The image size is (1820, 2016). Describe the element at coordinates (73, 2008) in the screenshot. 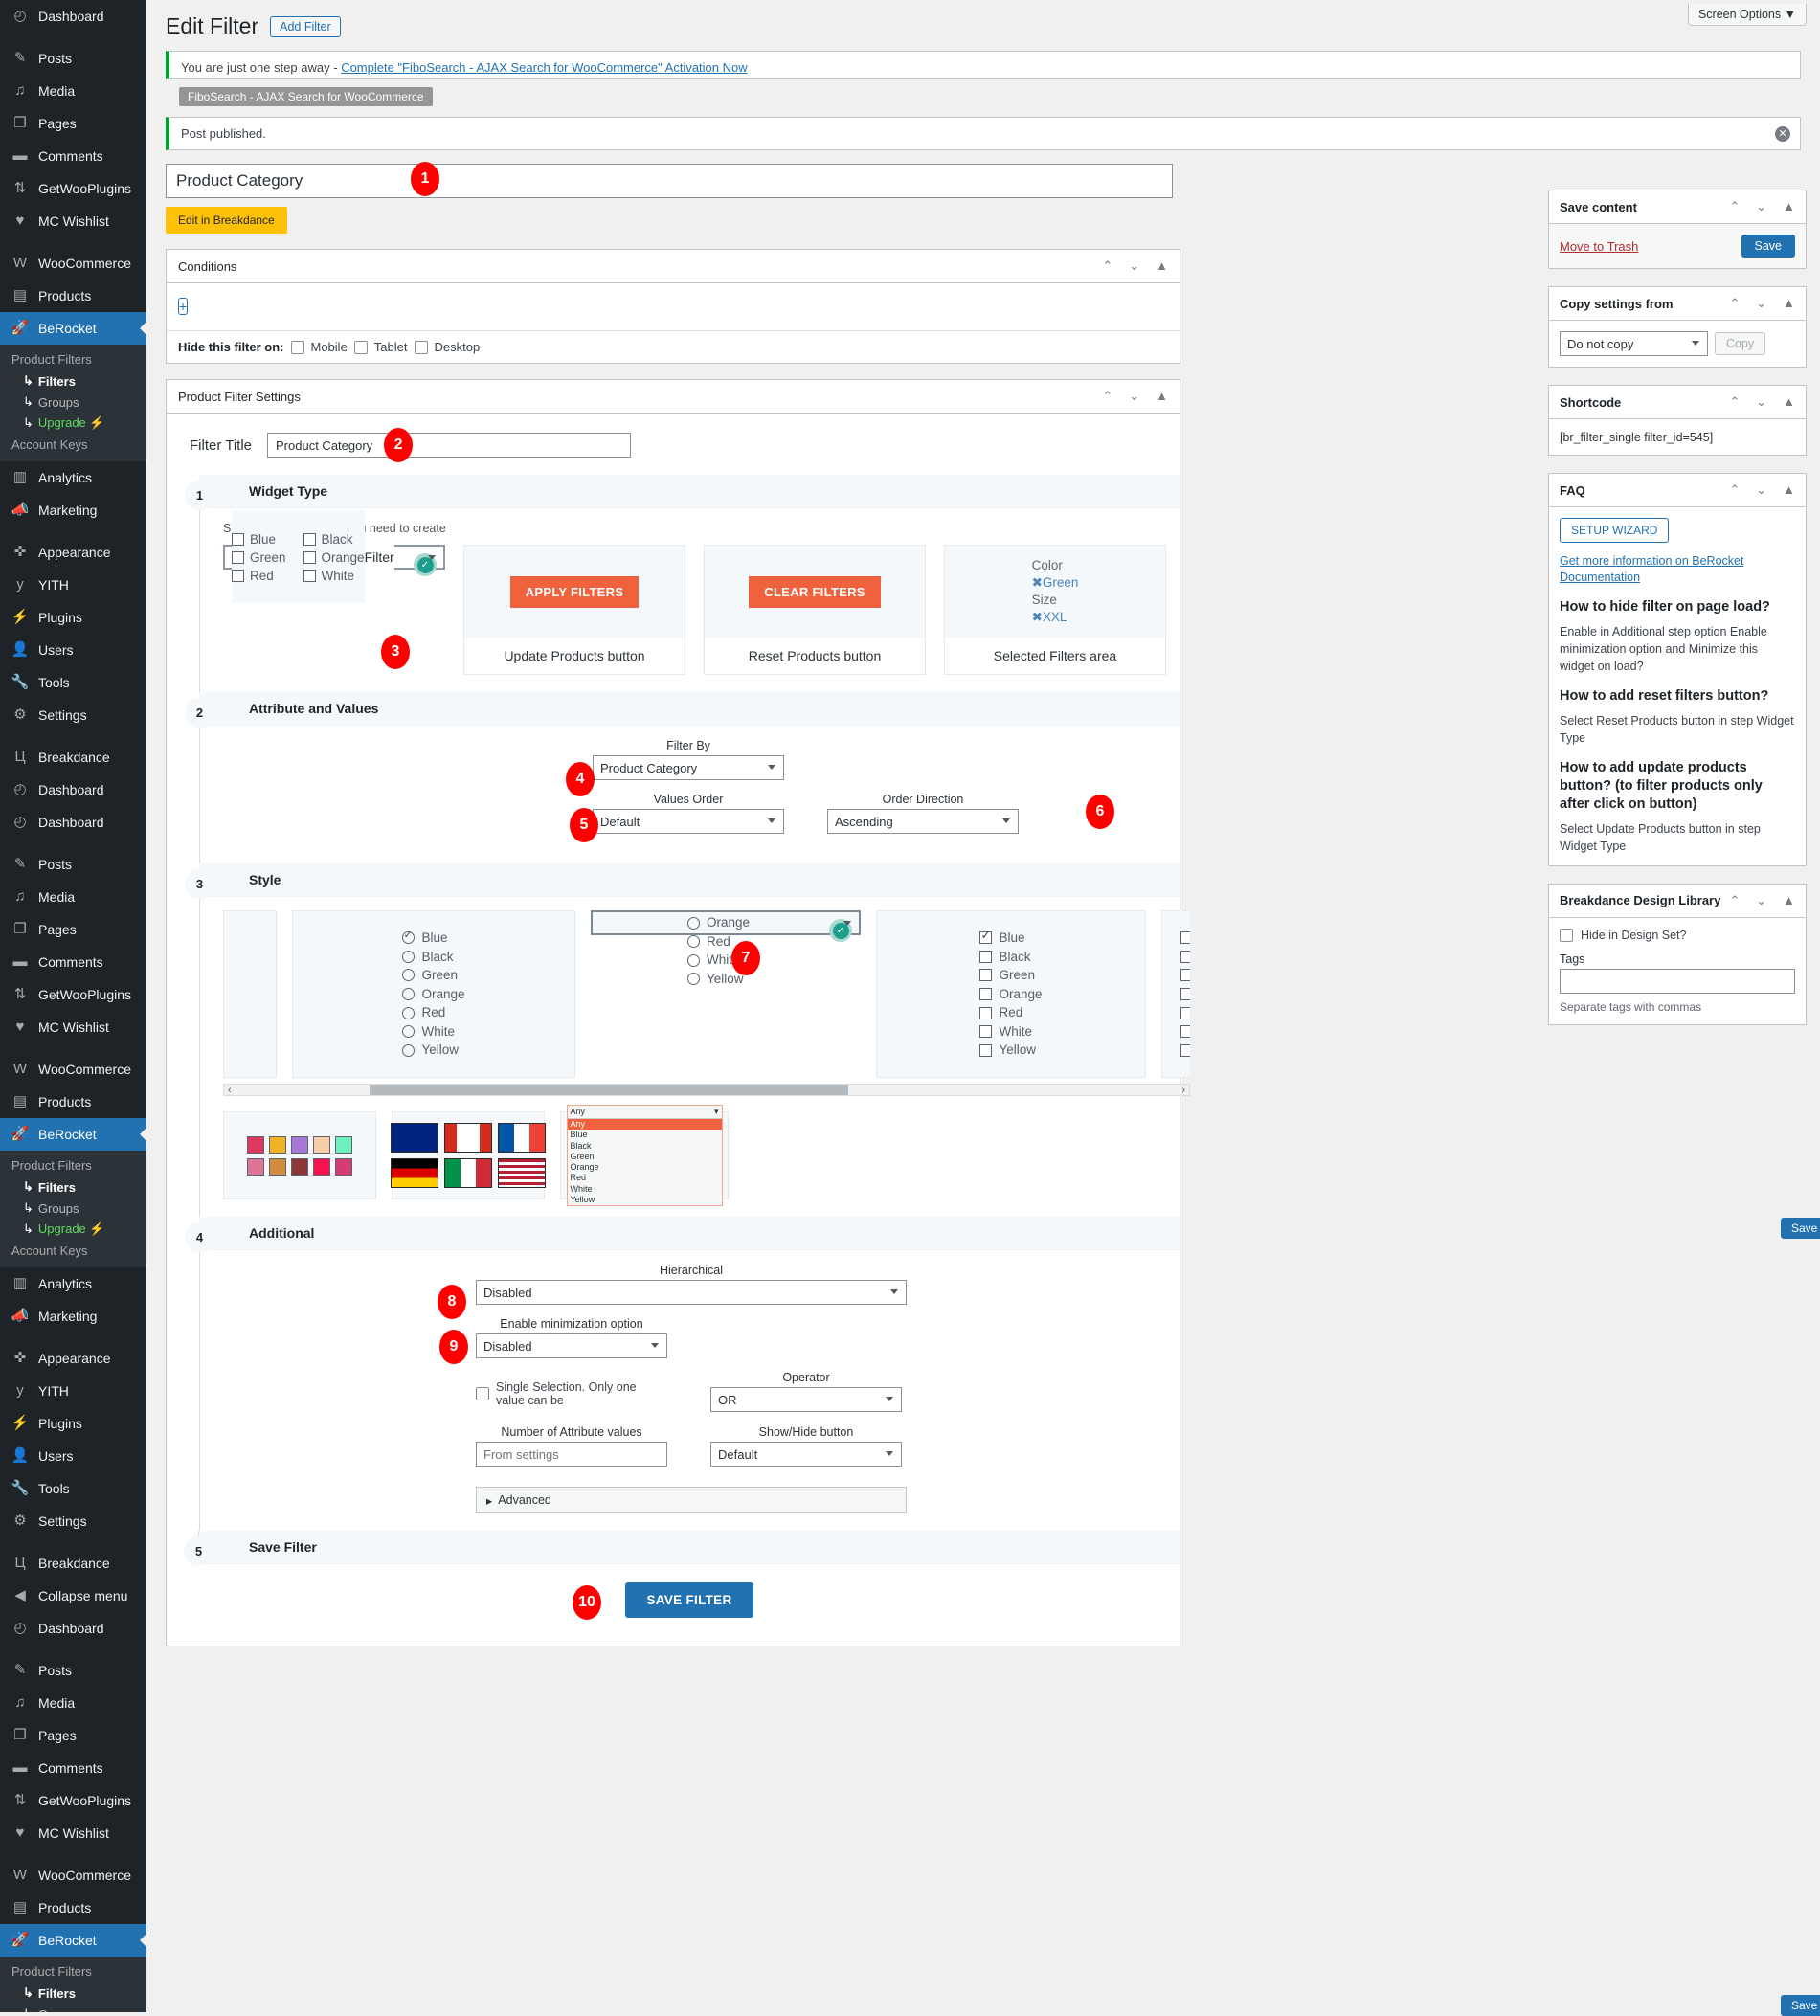

I see `submenu-item-groups: ↳ Groups` at that location.